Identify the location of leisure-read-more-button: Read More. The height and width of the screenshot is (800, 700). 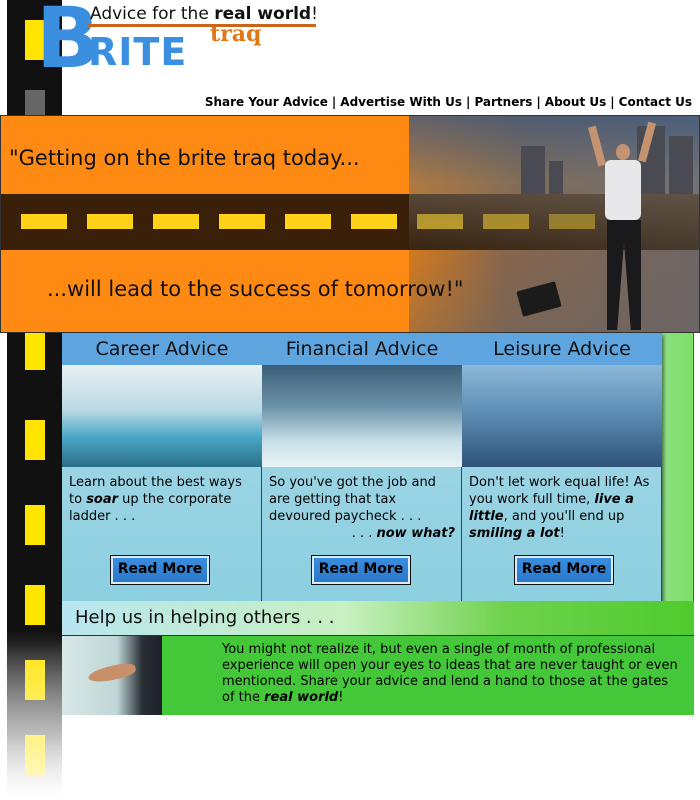
(564, 570).